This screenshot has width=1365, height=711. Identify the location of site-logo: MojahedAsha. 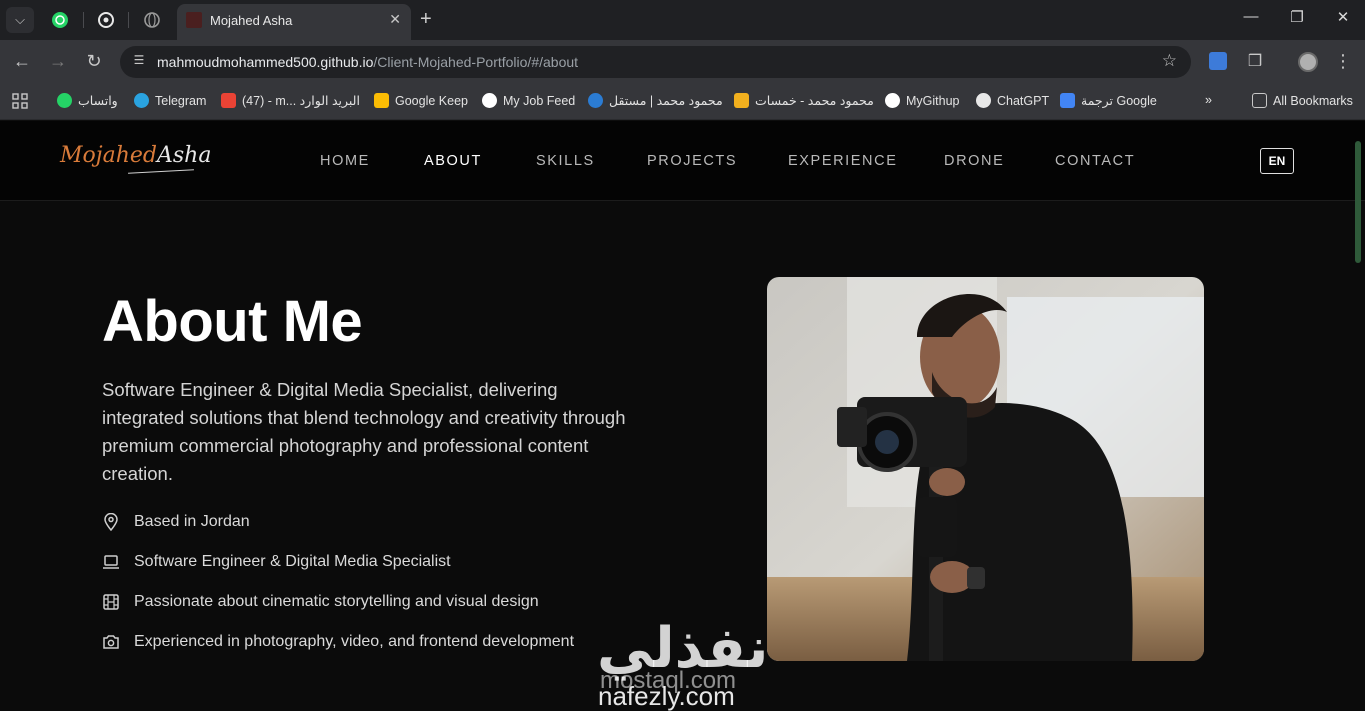
(135, 155).